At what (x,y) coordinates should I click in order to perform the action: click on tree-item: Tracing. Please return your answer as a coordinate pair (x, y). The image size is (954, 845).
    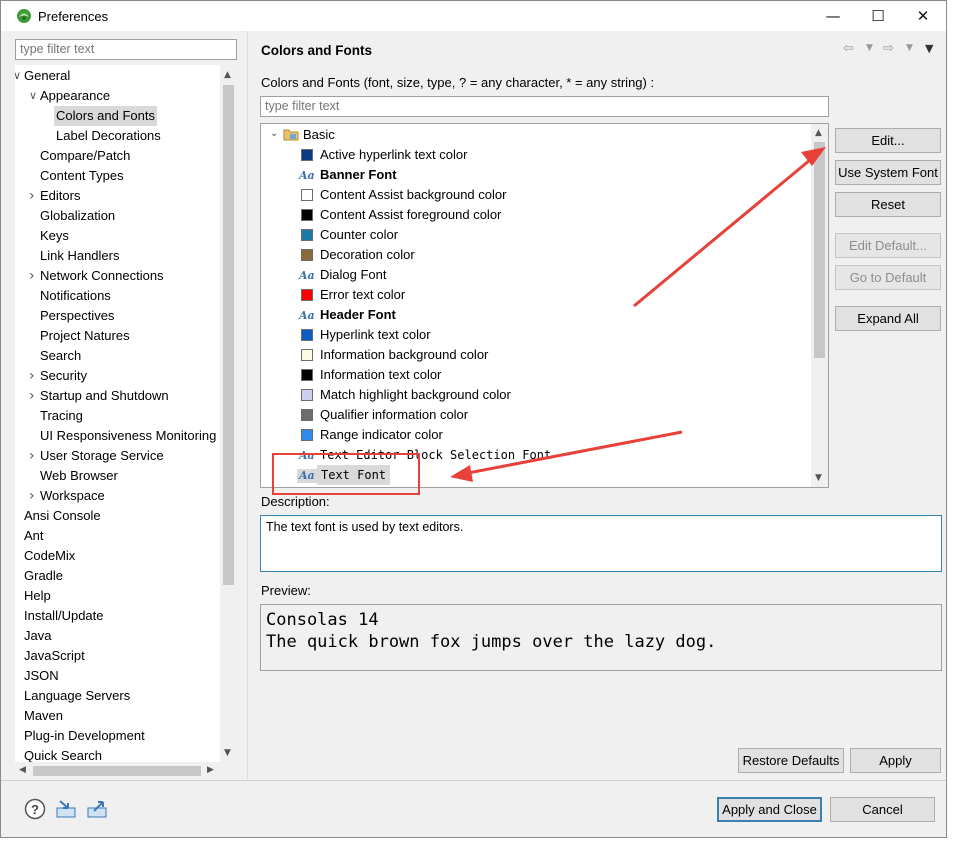
    Looking at the image, I should click on (117, 416).